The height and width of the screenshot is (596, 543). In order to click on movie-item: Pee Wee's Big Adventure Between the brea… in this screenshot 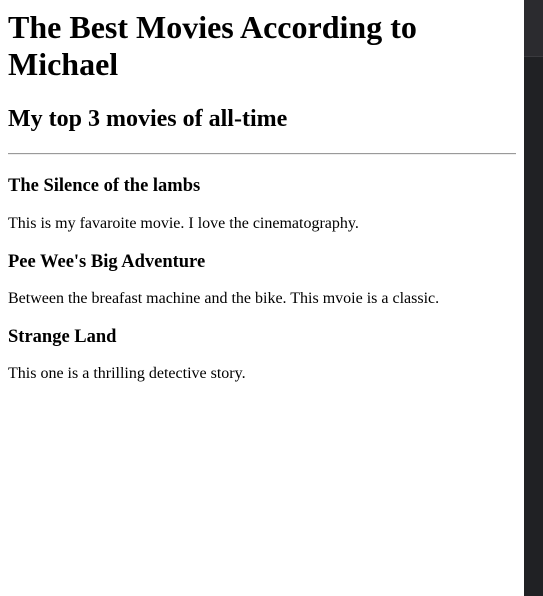, I will do `click(262, 279)`.